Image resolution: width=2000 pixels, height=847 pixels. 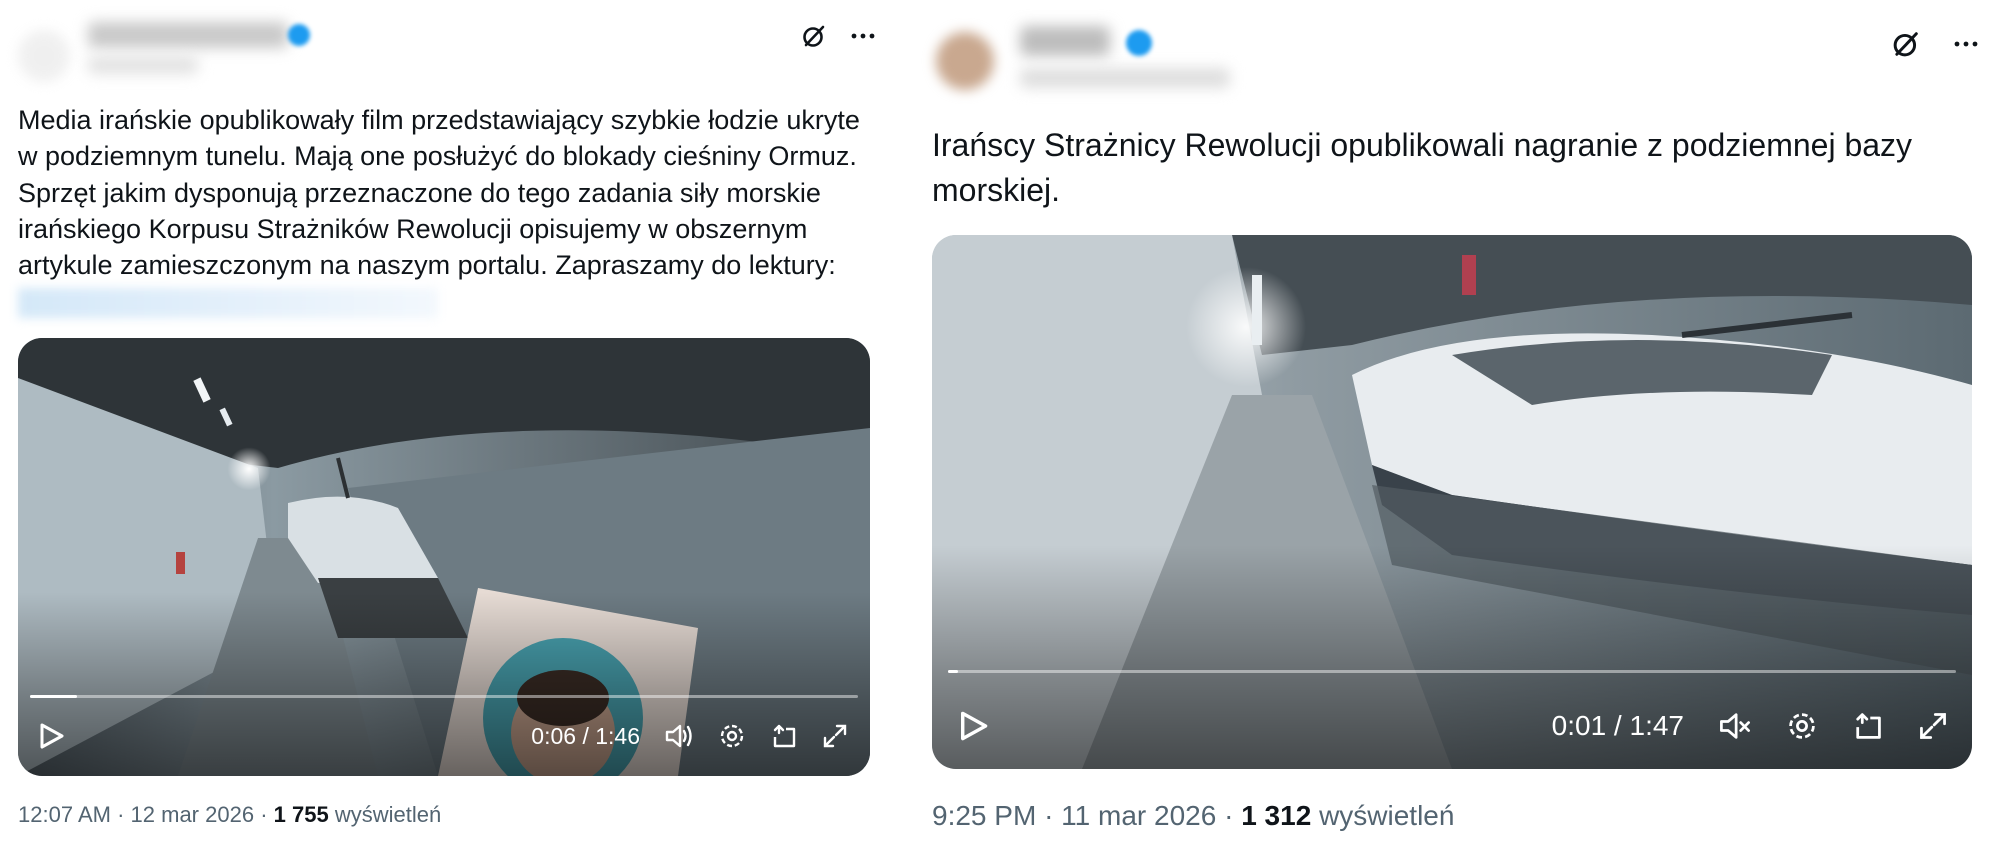 I want to click on video-time: 0:06 / 1:46, so click(x=585, y=735).